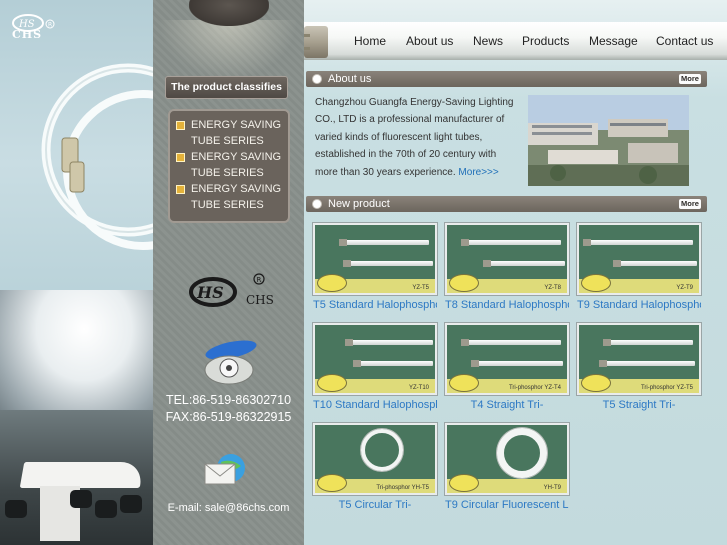 This screenshot has width=727, height=545. Describe the element at coordinates (402, 488) in the screenshot. I see `product-code: Tri-phosphor YH-T5` at that location.